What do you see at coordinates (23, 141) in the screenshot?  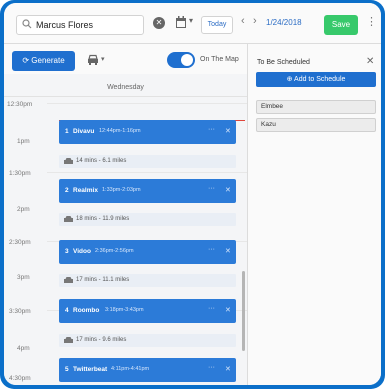 I see `time-label: 1pm` at bounding box center [23, 141].